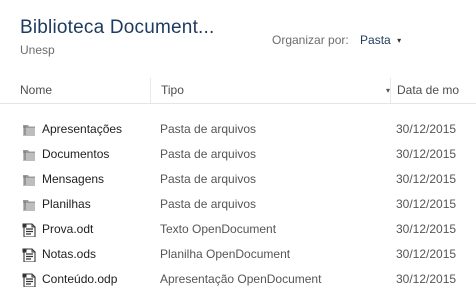  I want to click on file-row: Prova.odt Texto OpenDocument 30/12/2015, so click(238, 230).